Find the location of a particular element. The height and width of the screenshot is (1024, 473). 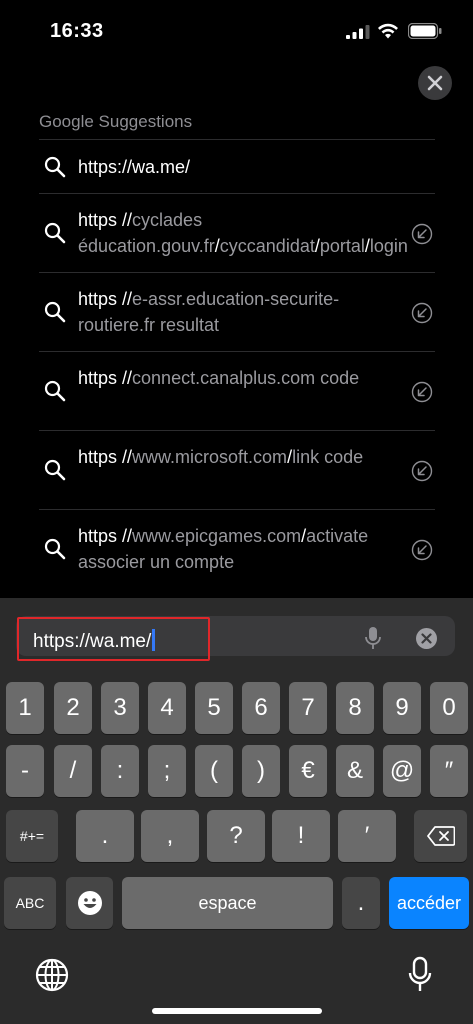

key-1-label: 2 is located at coordinates (73, 707).